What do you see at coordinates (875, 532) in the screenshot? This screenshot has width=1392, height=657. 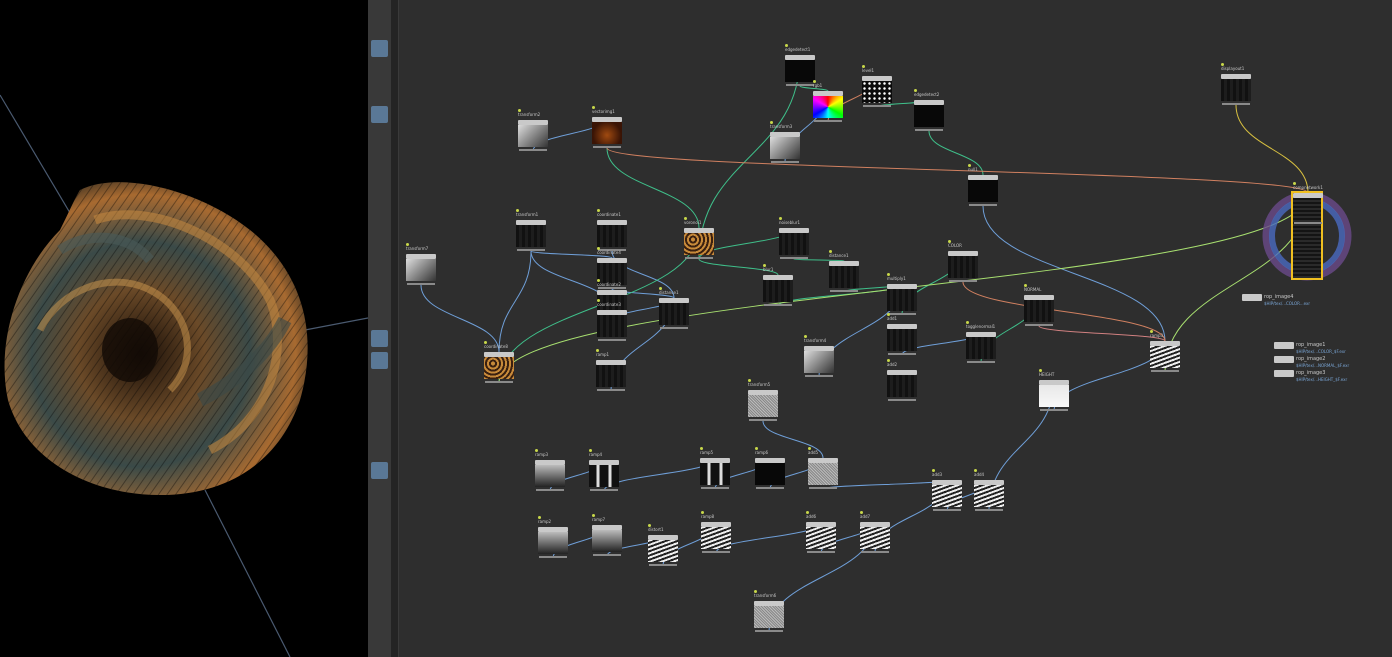 I see `node-add7: add7` at bounding box center [875, 532].